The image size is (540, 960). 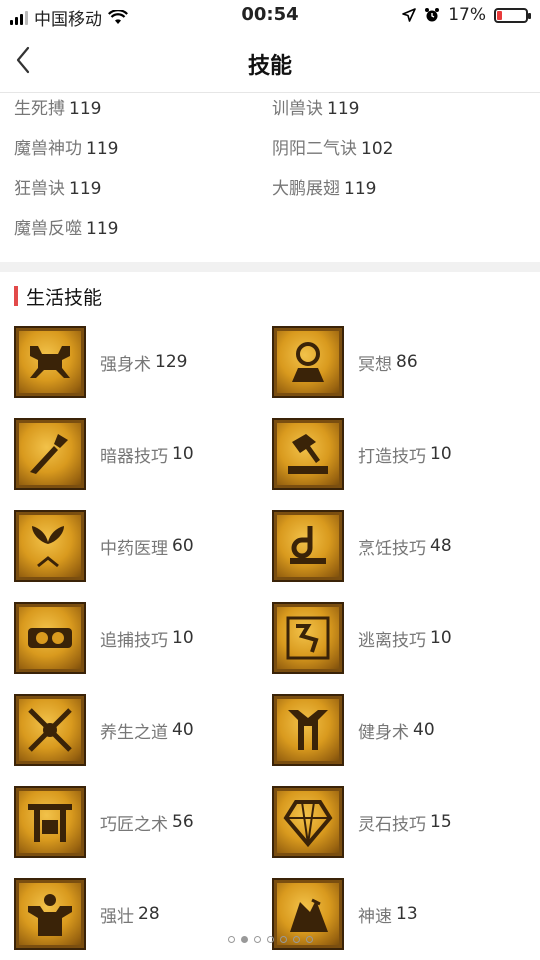 I want to click on life-skill-item: 打造技巧 10, so click(x=362, y=454).